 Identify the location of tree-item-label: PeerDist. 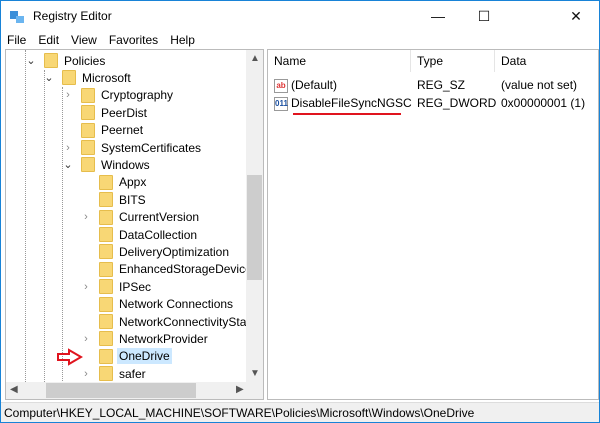
(124, 112).